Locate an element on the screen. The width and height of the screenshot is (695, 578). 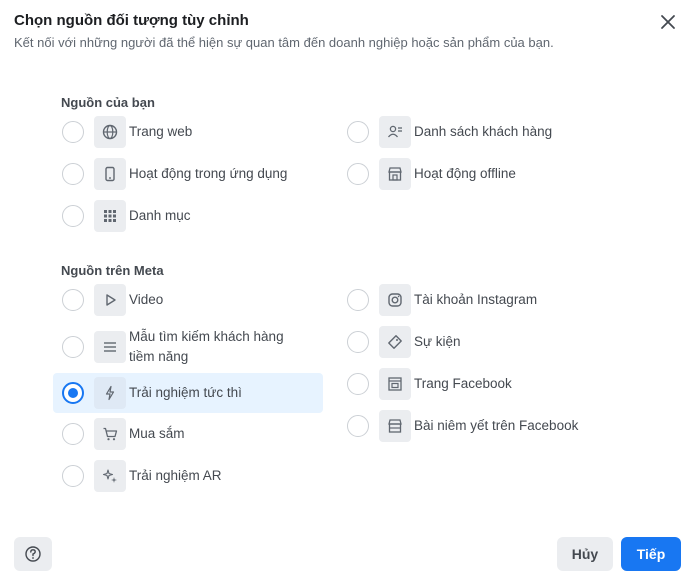
cancel-button: Hủy is located at coordinates (585, 554).